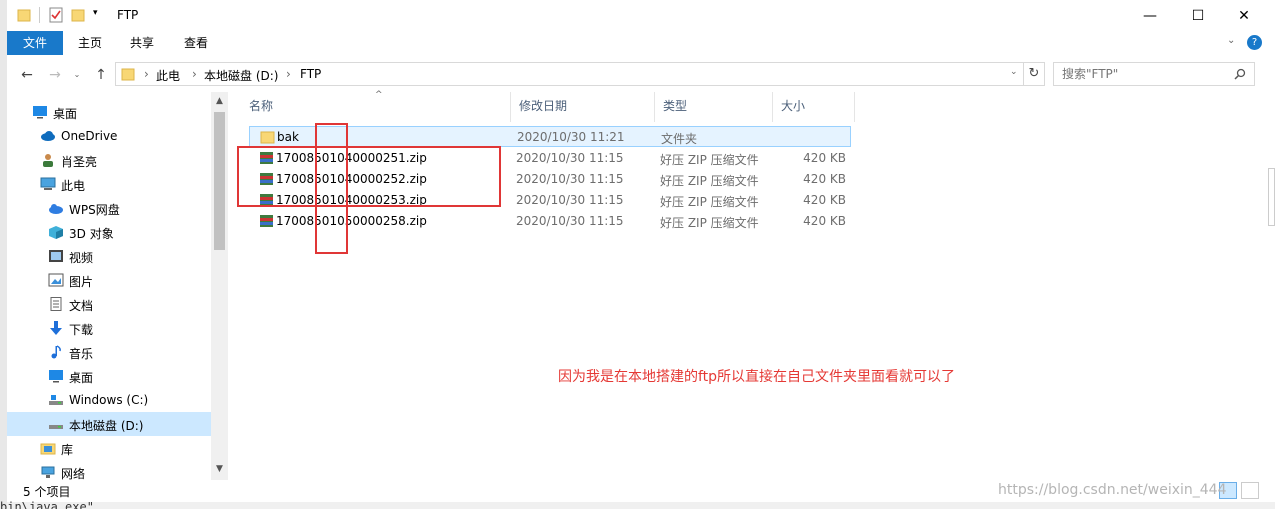 The width and height of the screenshot is (1275, 509). I want to click on column-header-type: 类型, so click(714, 107).